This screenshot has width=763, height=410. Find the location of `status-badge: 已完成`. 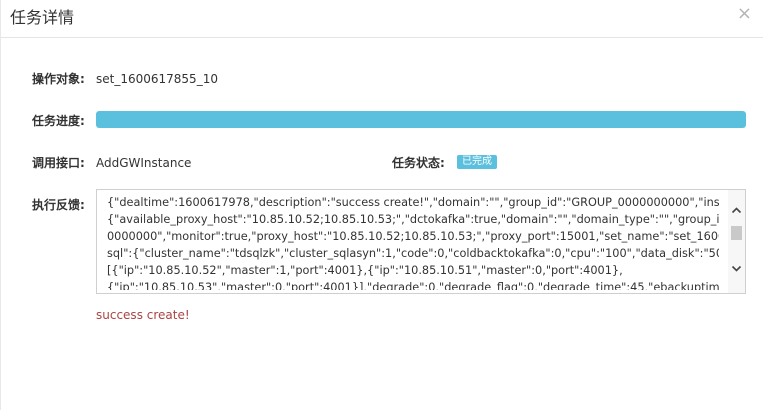

status-badge: 已完成 is located at coordinates (477, 162).